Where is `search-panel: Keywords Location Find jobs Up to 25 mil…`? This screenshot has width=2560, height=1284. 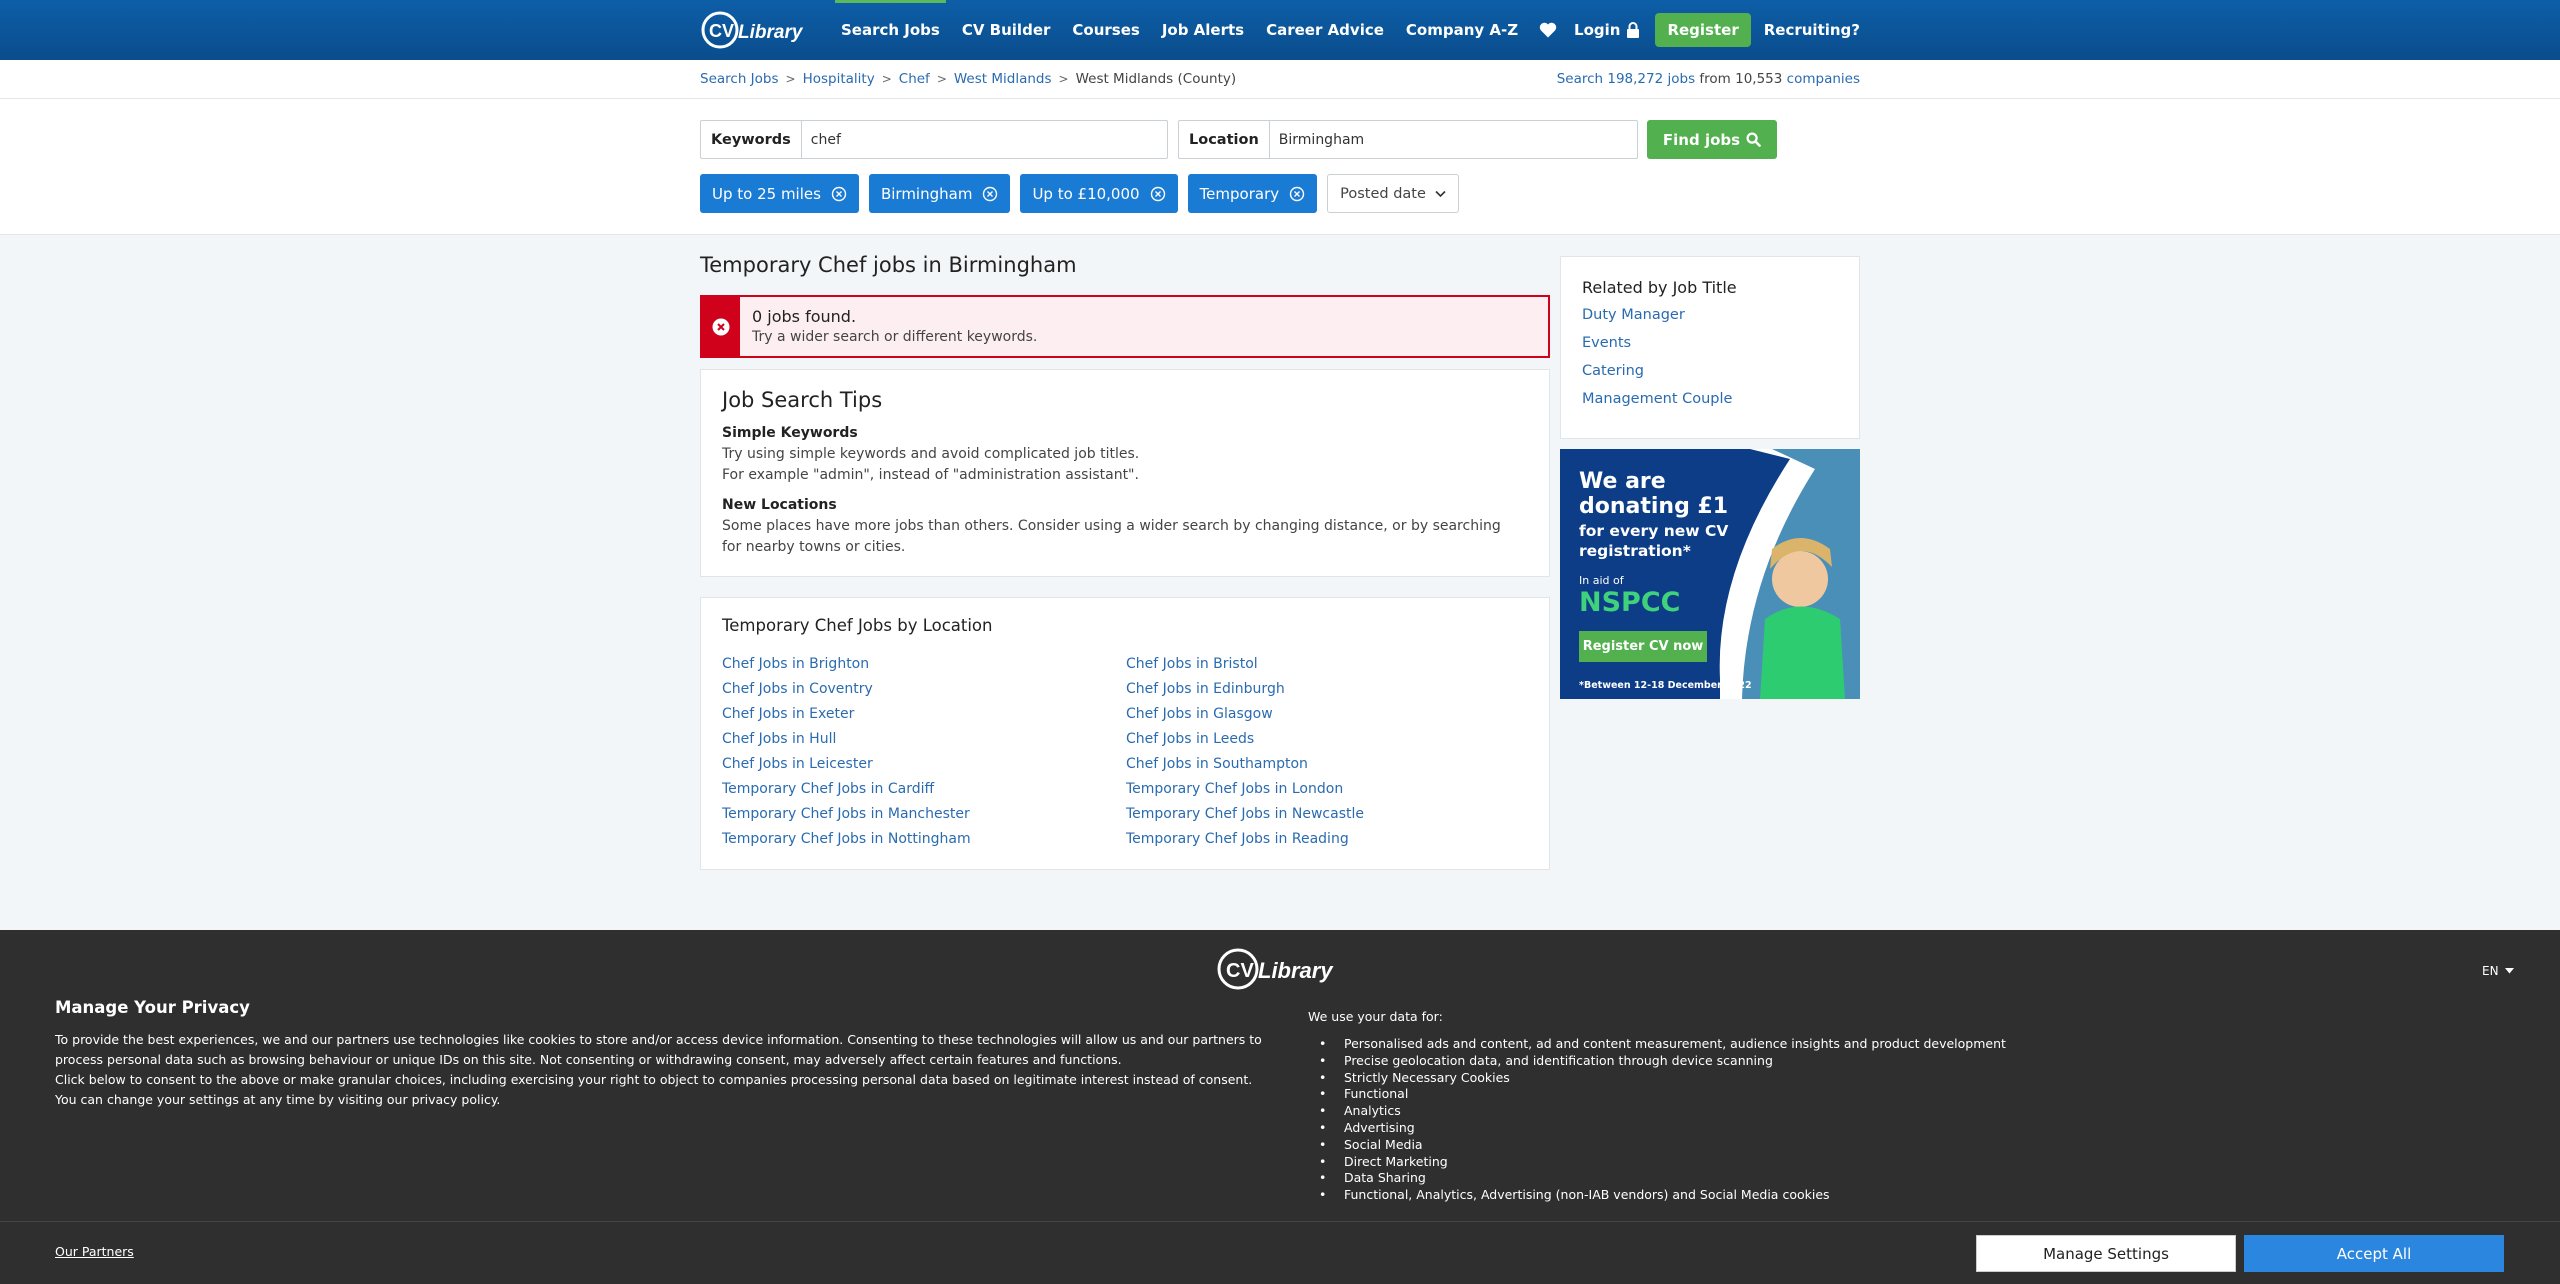 search-panel: Keywords Location Find jobs Up to 25 mil… is located at coordinates (1280, 167).